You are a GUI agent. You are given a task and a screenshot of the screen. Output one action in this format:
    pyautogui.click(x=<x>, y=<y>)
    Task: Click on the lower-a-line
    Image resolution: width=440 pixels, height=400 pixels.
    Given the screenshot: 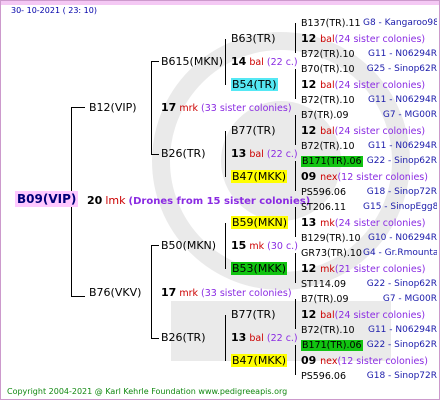 What is the action you would take?
    pyautogui.click(x=155, y=245)
    